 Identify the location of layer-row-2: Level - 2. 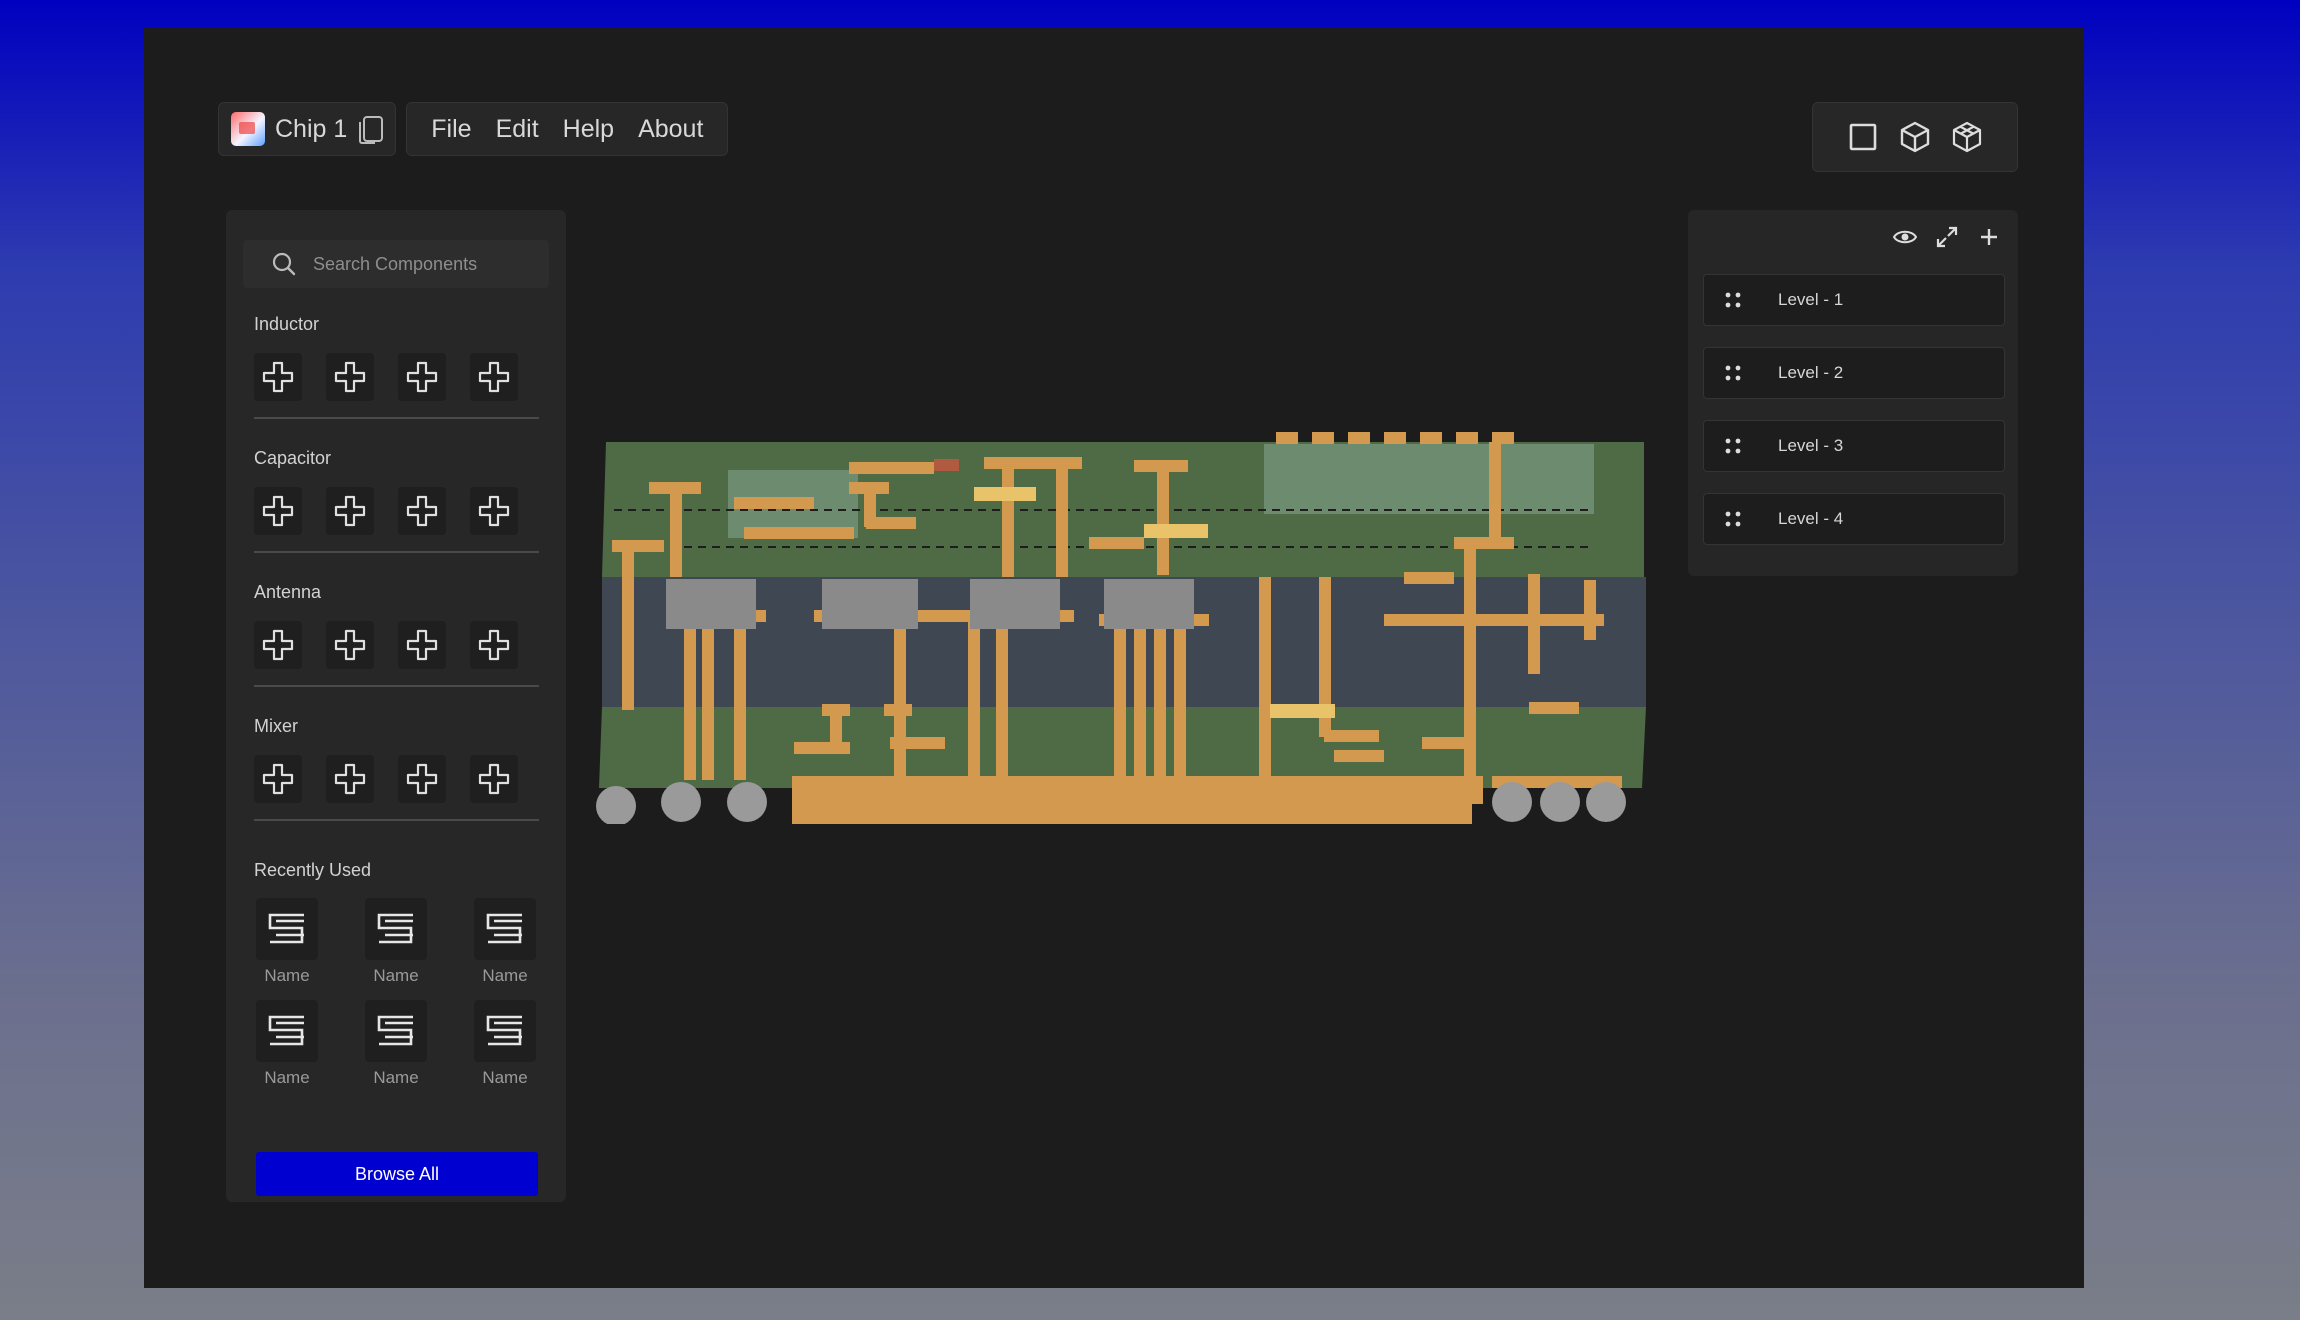
(1854, 373).